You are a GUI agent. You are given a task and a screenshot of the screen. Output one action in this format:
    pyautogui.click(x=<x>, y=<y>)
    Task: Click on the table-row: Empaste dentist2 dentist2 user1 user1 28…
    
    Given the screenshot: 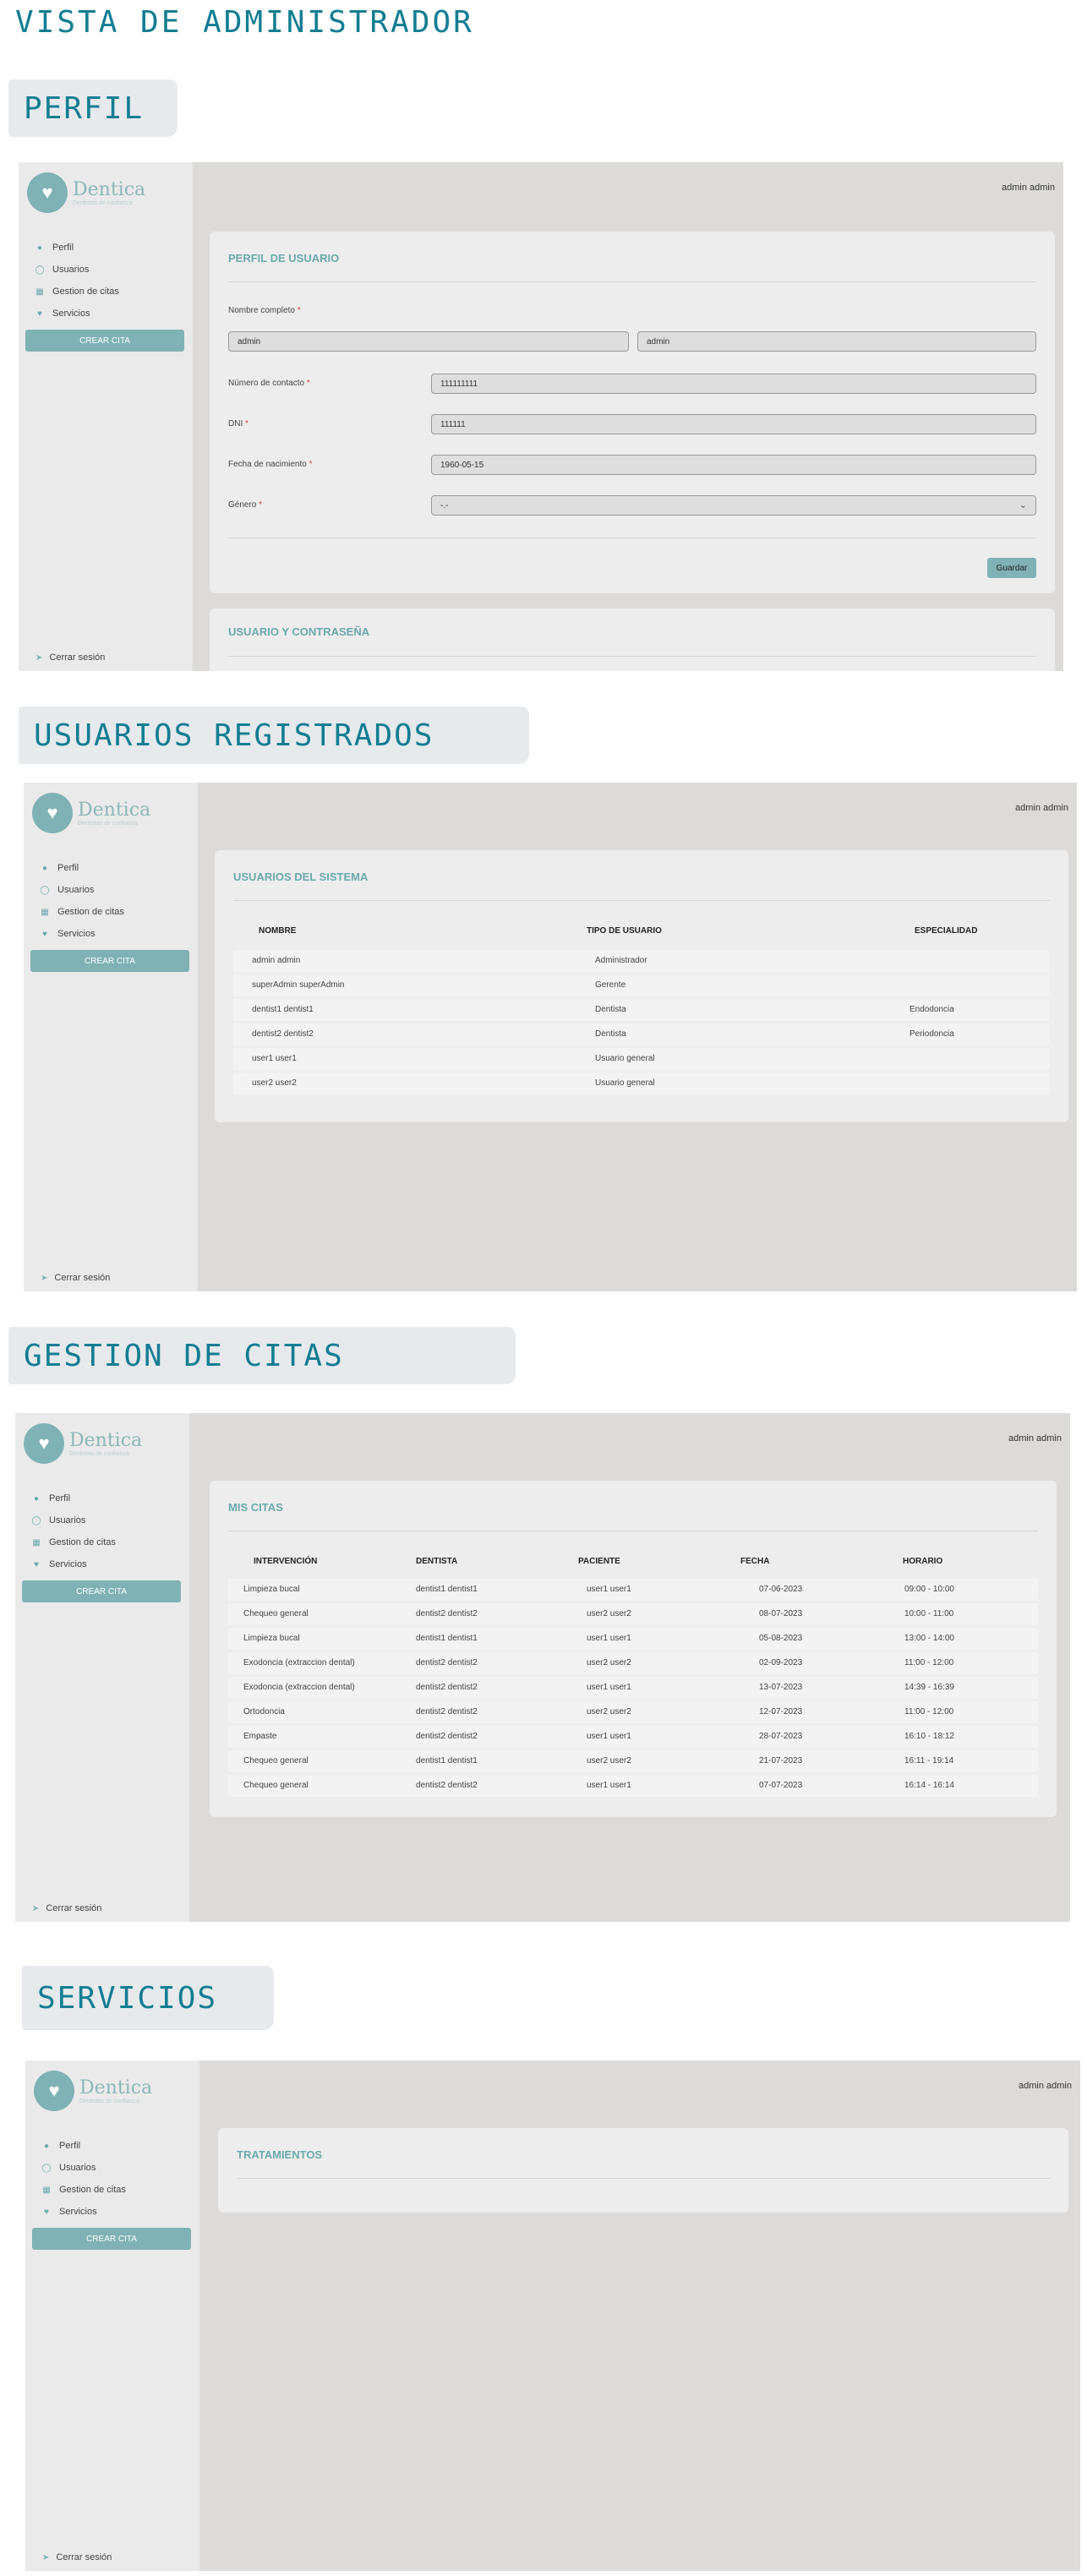 What is the action you would take?
    pyautogui.click(x=633, y=1737)
    